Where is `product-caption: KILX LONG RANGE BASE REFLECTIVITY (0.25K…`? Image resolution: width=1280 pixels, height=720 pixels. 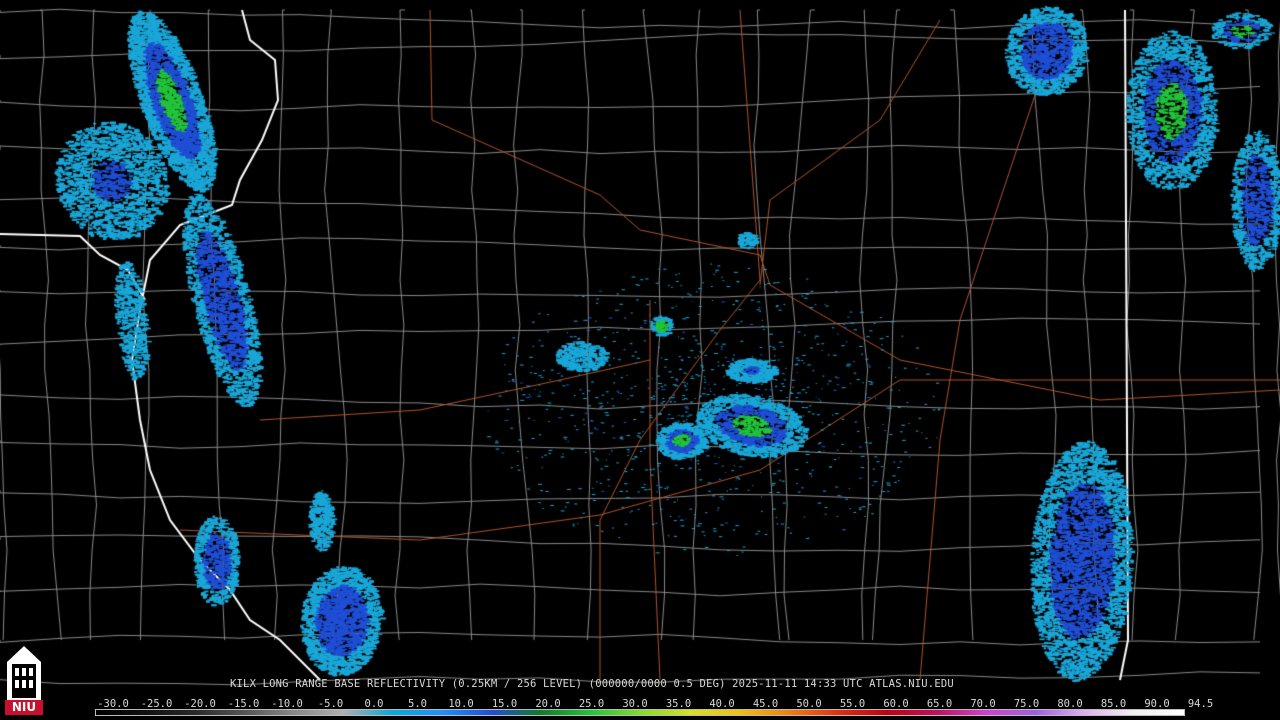
product-caption: KILX LONG RANGE BASE REFLECTIVITY (0.25K… is located at coordinates (592, 684).